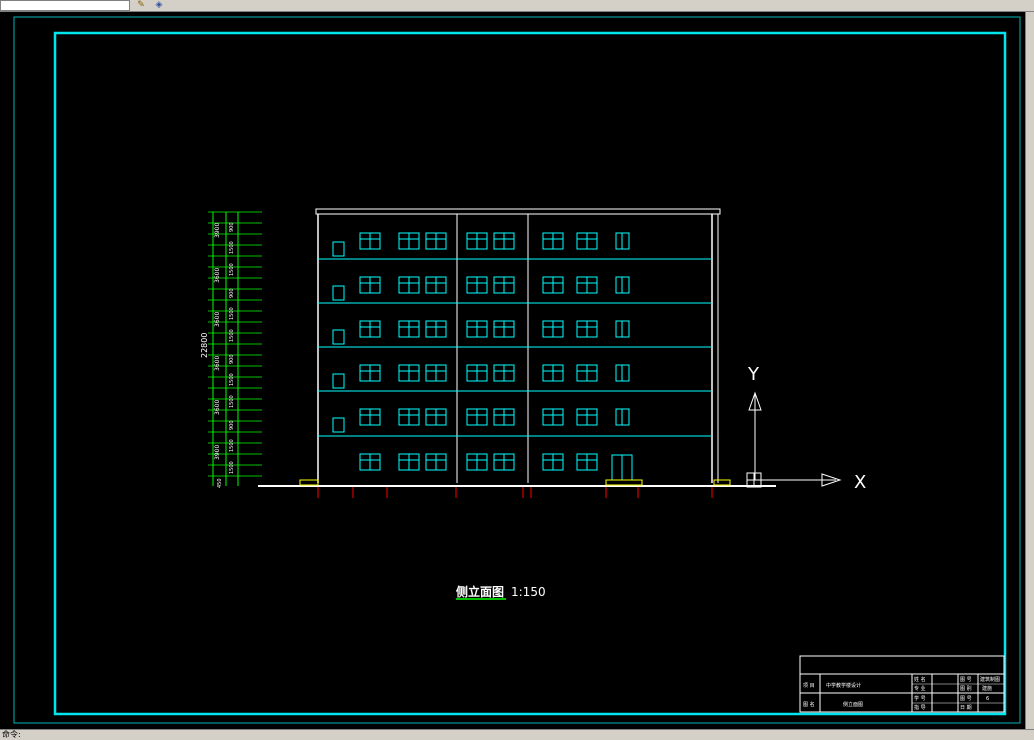  I want to click on tb-r2: 图 别, so click(966, 688).